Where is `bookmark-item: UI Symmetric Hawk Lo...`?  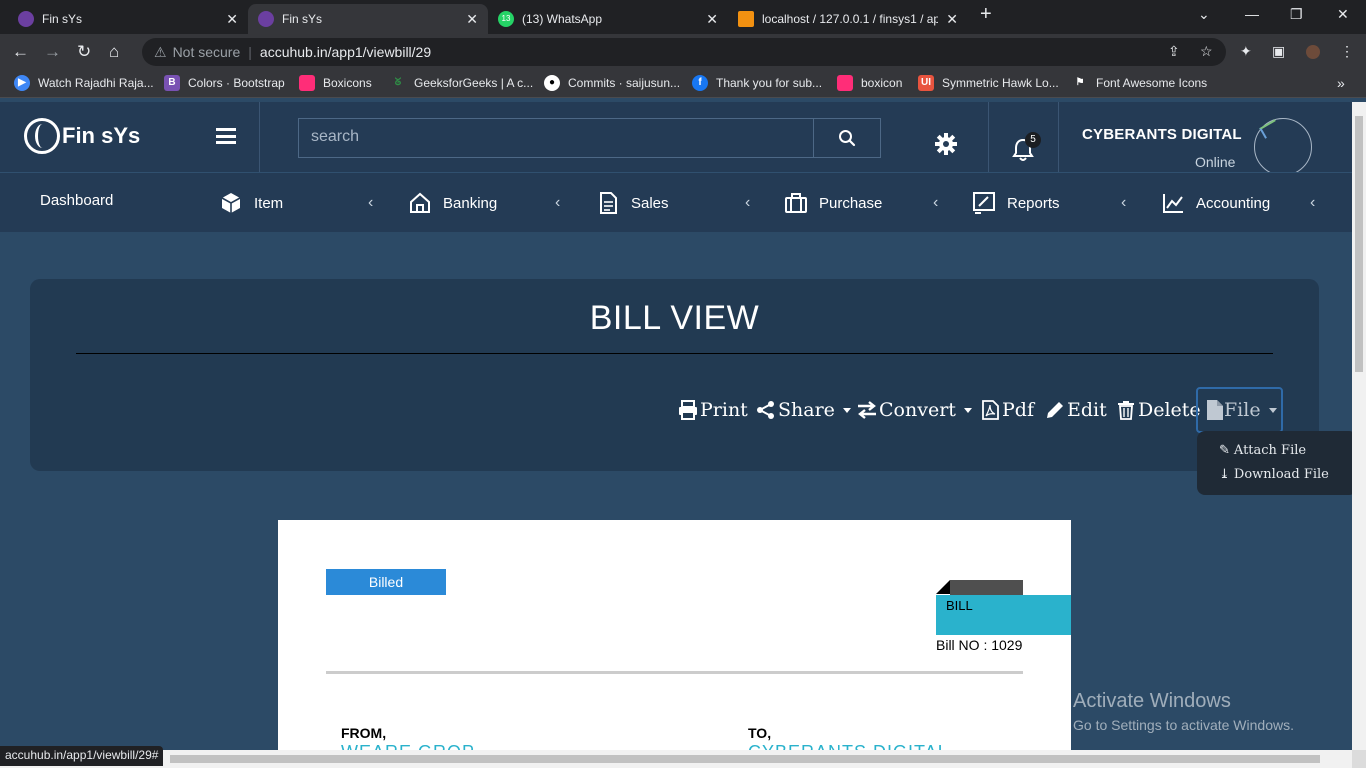 bookmark-item: UI Symmetric Hawk Lo... is located at coordinates (988, 83).